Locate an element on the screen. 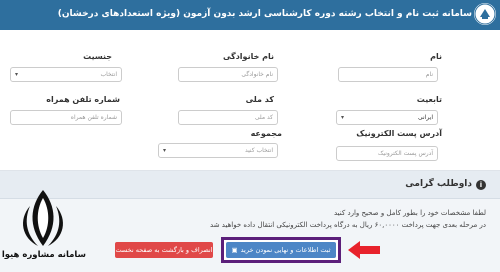 Image resolution: width=500 pixels, height=272 pixels. email-placeholder: آدرس پست الکترونیک is located at coordinates (405, 153).